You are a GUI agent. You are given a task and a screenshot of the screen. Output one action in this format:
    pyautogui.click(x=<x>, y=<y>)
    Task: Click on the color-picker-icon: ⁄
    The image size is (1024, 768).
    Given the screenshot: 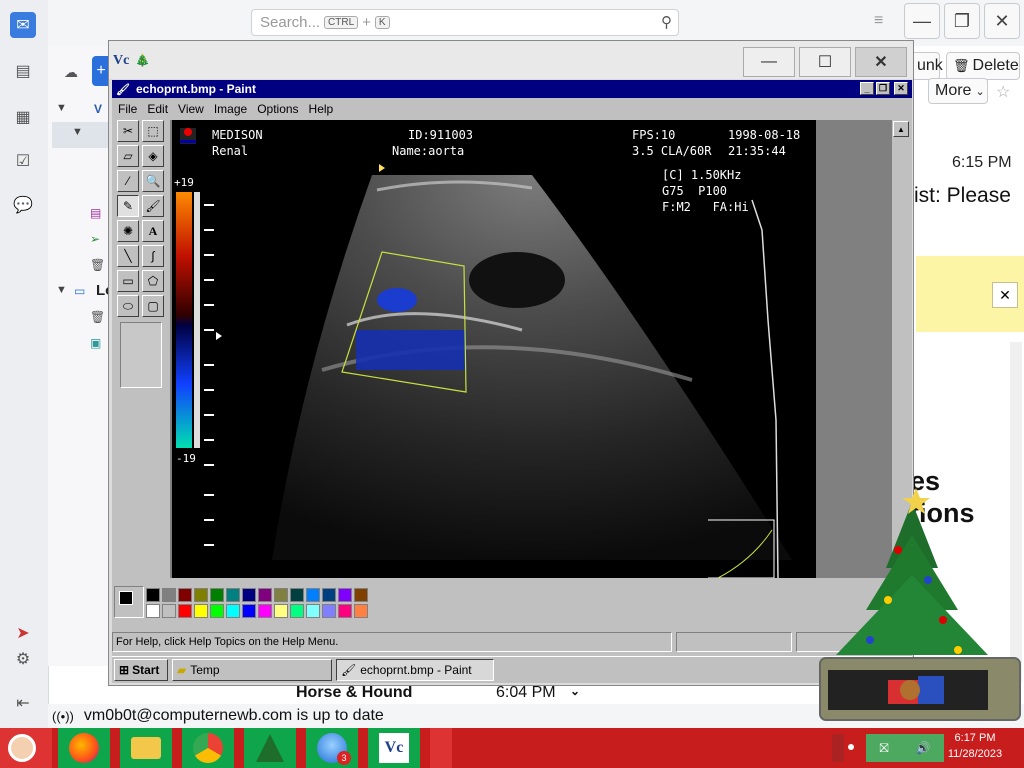 What is the action you would take?
    pyautogui.click(x=128, y=181)
    